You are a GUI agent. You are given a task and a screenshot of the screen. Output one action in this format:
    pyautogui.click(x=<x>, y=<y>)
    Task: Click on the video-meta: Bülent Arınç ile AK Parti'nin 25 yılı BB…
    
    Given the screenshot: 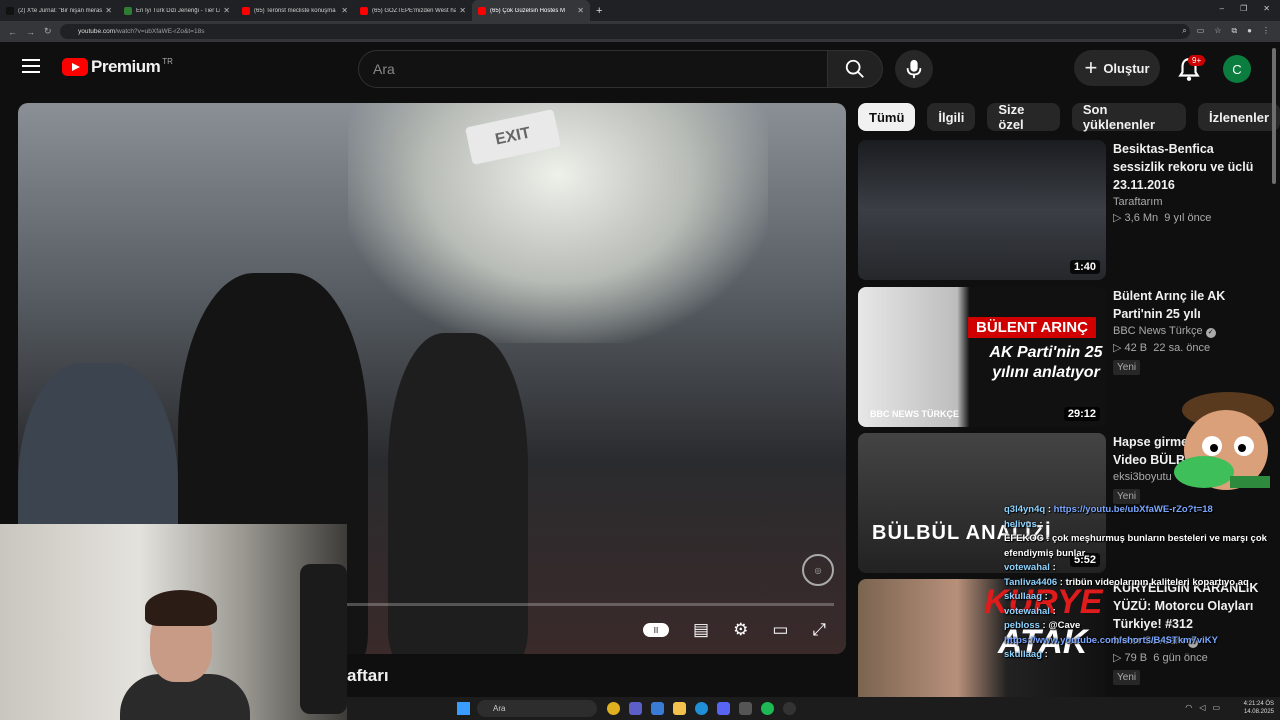 What is the action you would take?
    pyautogui.click(x=1188, y=331)
    